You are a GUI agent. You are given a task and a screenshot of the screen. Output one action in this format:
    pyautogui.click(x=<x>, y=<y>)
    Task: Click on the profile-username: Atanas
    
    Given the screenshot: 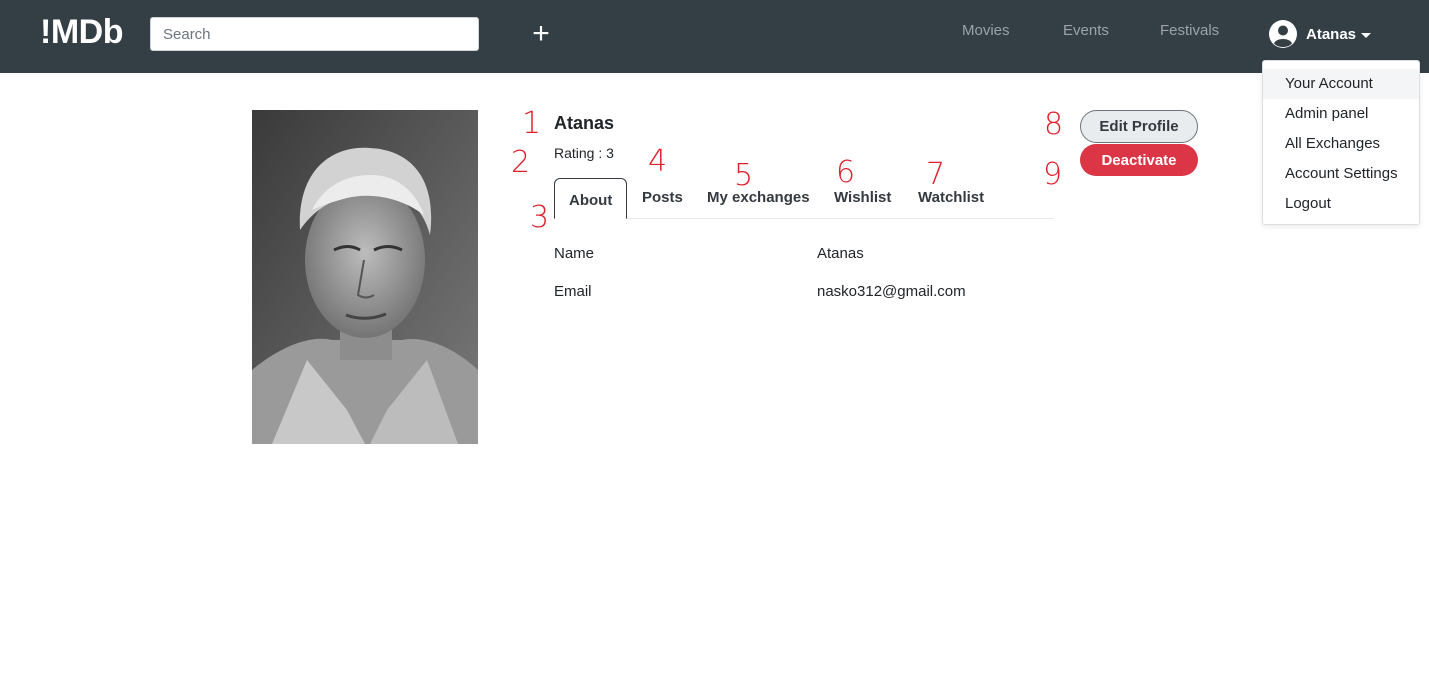 What is the action you would take?
    pyautogui.click(x=584, y=123)
    